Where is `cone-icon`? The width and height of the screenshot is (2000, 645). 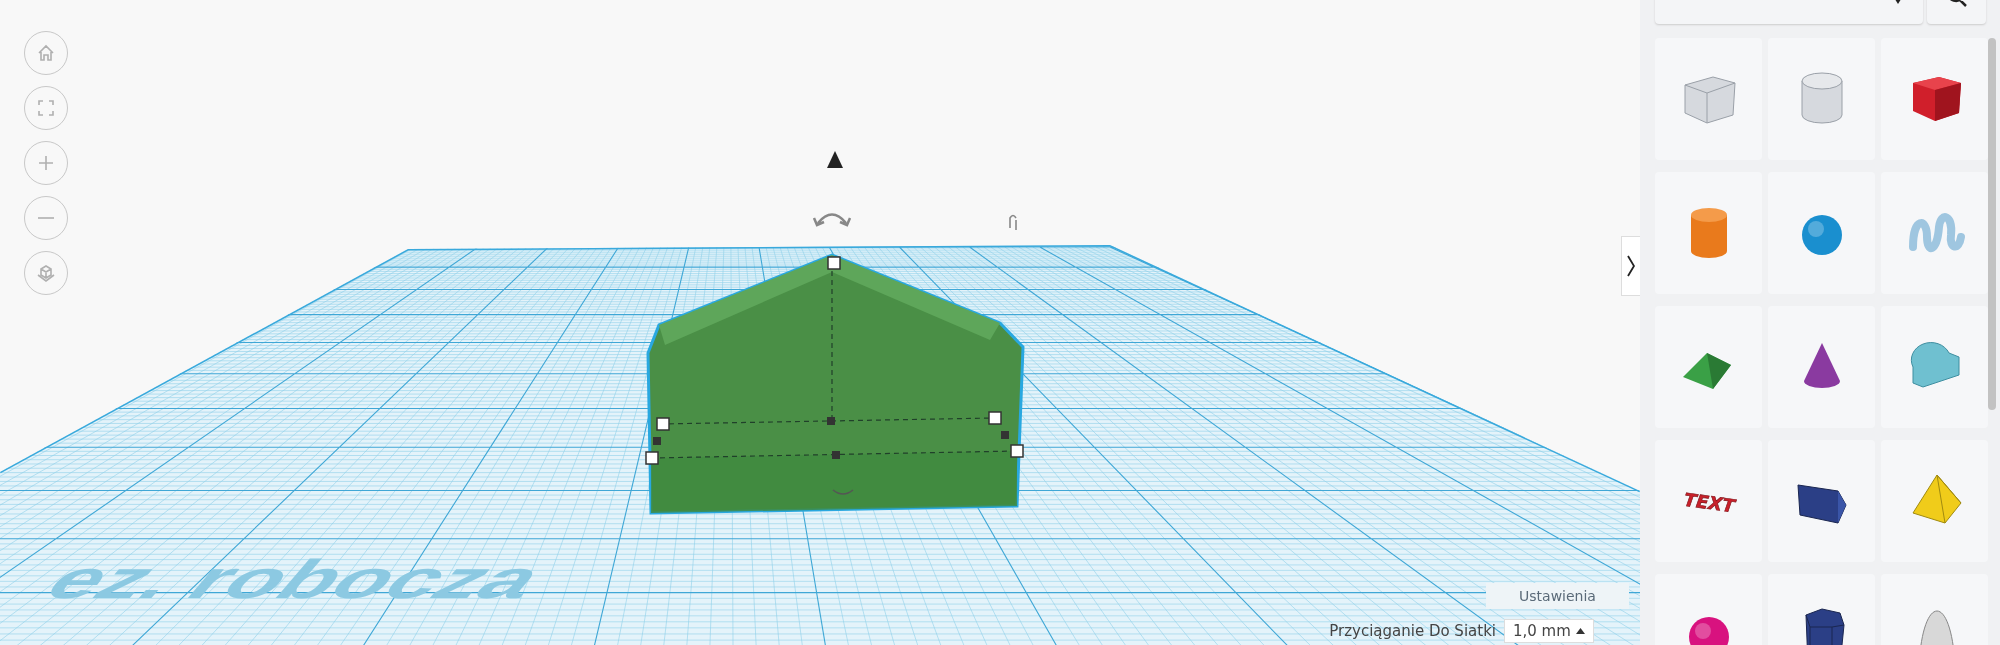 cone-icon is located at coordinates (1821, 365).